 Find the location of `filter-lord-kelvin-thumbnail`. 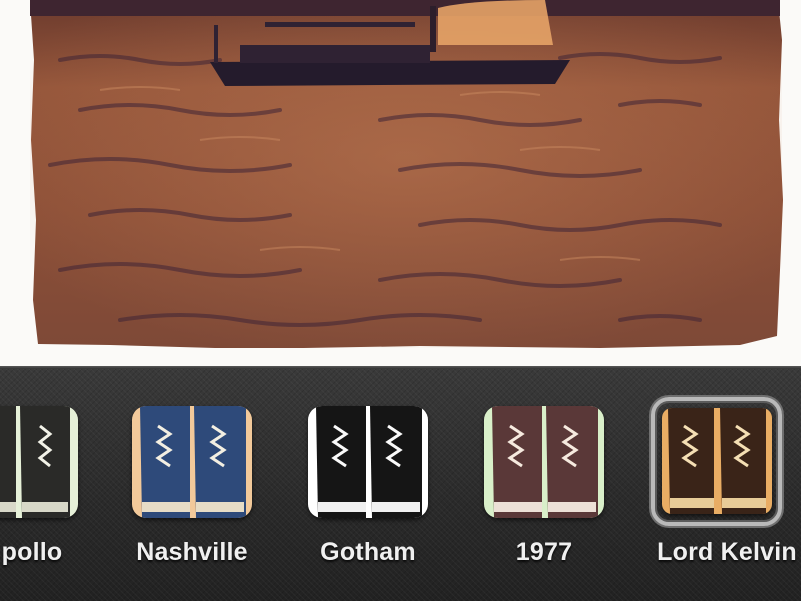

filter-lord-kelvin-thumbnail is located at coordinates (717, 461).